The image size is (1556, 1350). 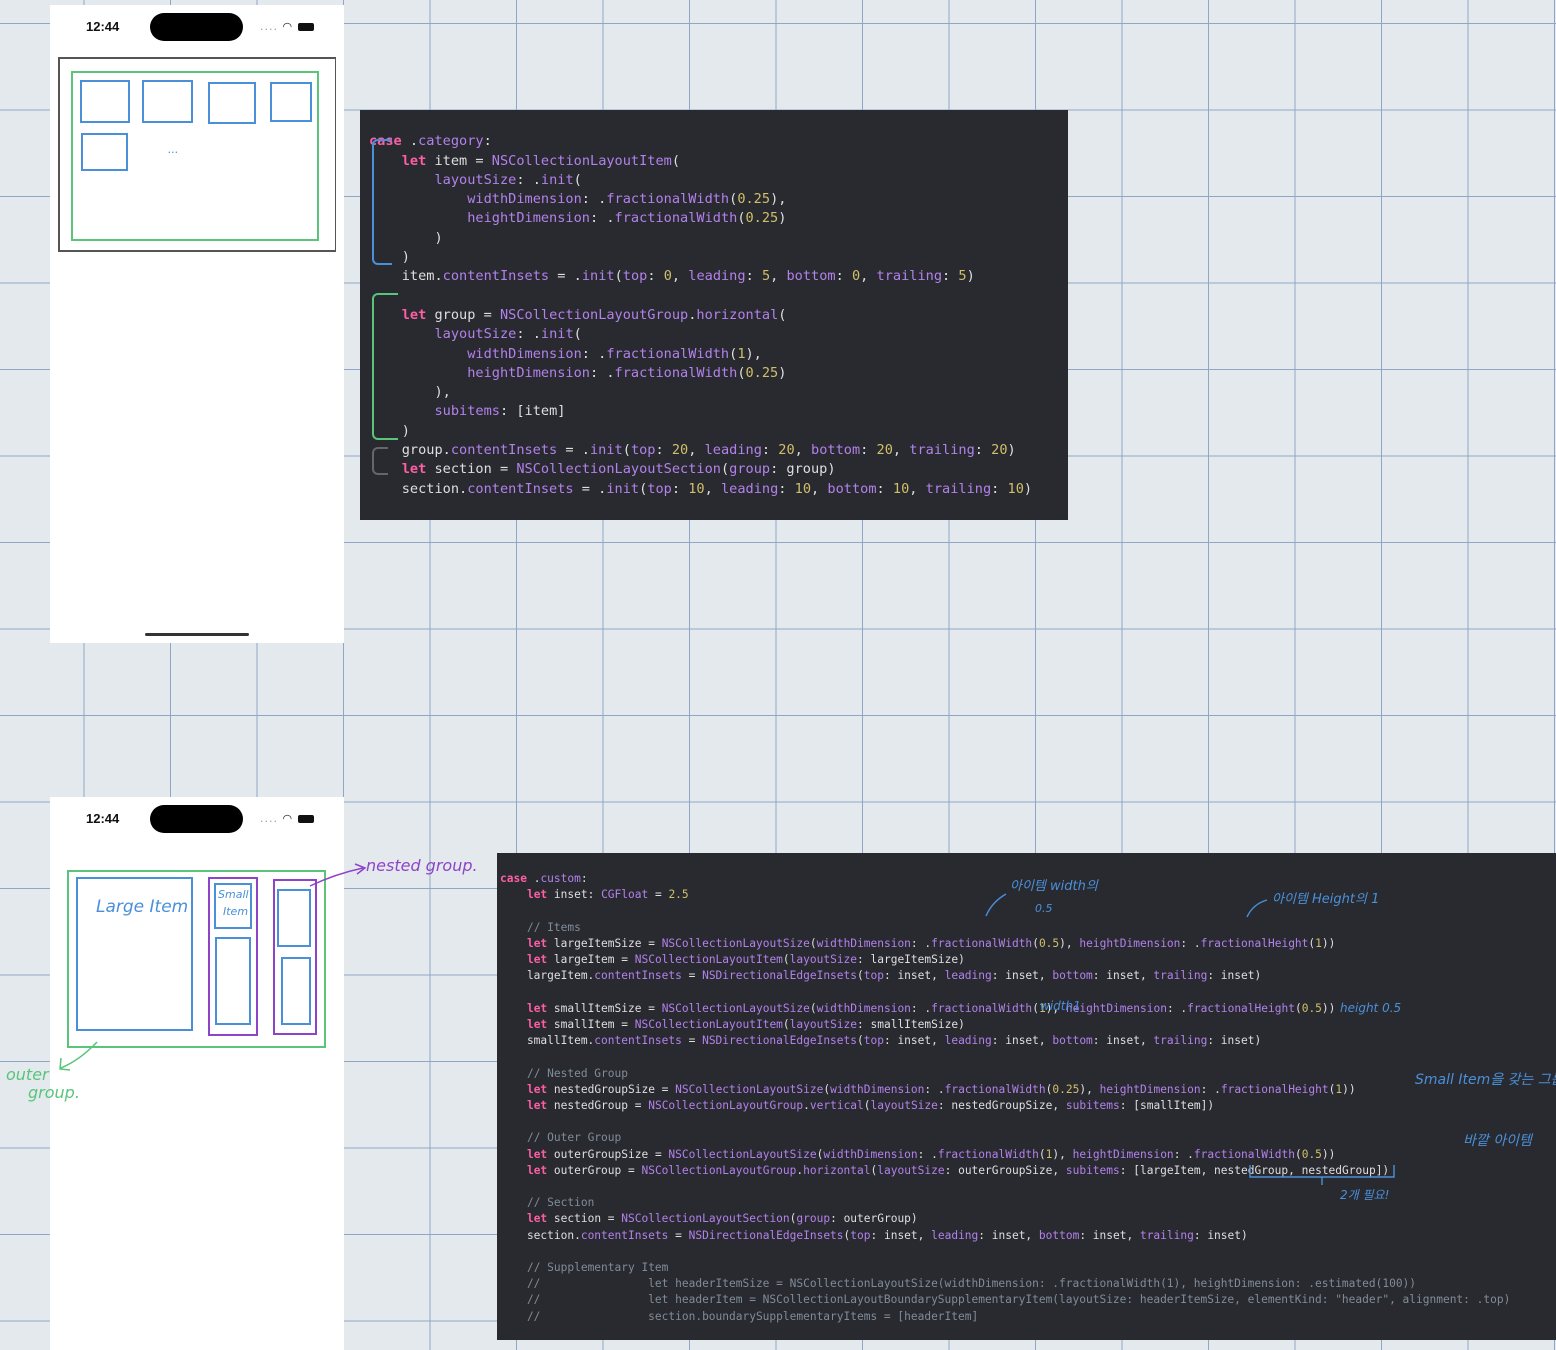 I want to click on note-item-width: 아이템 width의, so click(x=1054, y=886).